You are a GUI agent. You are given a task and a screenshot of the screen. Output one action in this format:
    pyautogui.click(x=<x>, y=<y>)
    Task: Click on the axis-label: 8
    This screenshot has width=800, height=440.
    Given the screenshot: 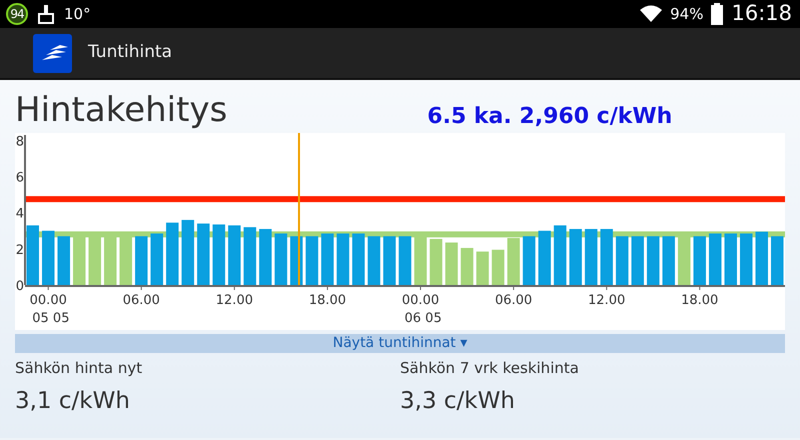 What is the action you would take?
    pyautogui.click(x=20, y=142)
    